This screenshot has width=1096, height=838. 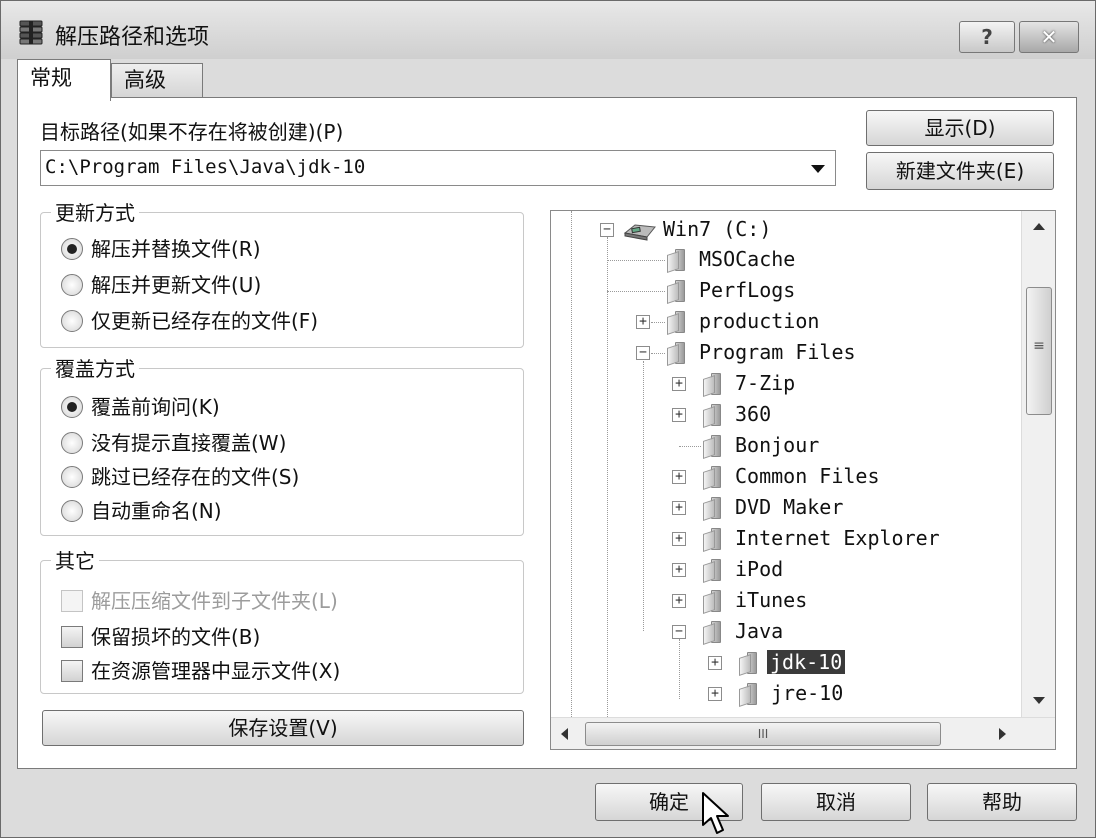 I want to click on vertical-scroll-thumb: ≡, so click(x=1039, y=351).